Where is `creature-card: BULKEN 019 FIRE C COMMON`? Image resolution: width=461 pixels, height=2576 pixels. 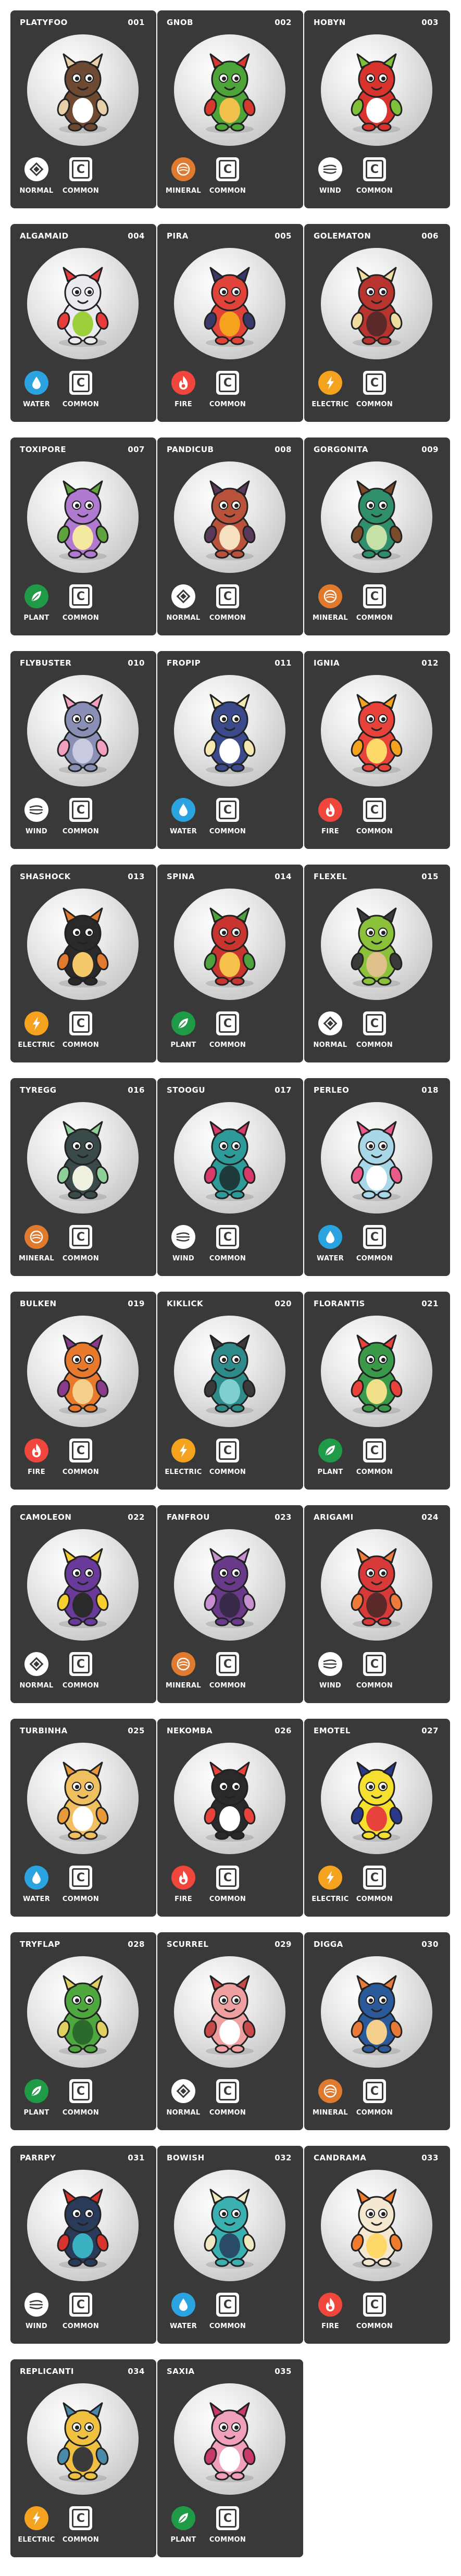 creature-card: BULKEN 019 FIRE C COMMON is located at coordinates (83, 1391).